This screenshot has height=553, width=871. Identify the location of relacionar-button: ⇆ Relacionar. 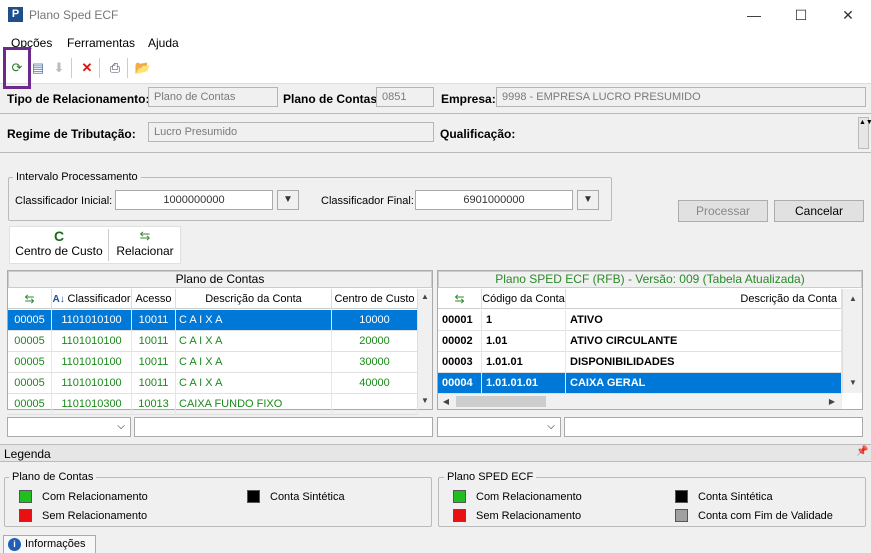
(145, 245).